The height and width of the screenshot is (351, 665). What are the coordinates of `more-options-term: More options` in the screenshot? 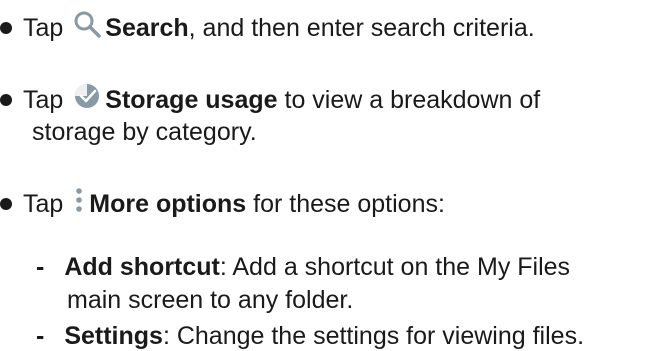 It's located at (168, 204).